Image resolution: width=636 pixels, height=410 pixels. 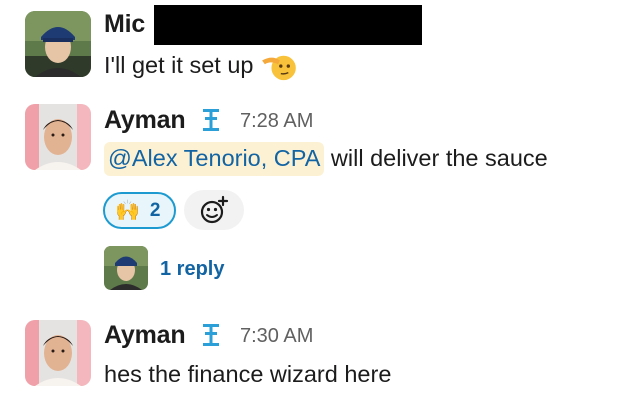 I want to click on timestamp: 7:30 AM, so click(x=276, y=336).